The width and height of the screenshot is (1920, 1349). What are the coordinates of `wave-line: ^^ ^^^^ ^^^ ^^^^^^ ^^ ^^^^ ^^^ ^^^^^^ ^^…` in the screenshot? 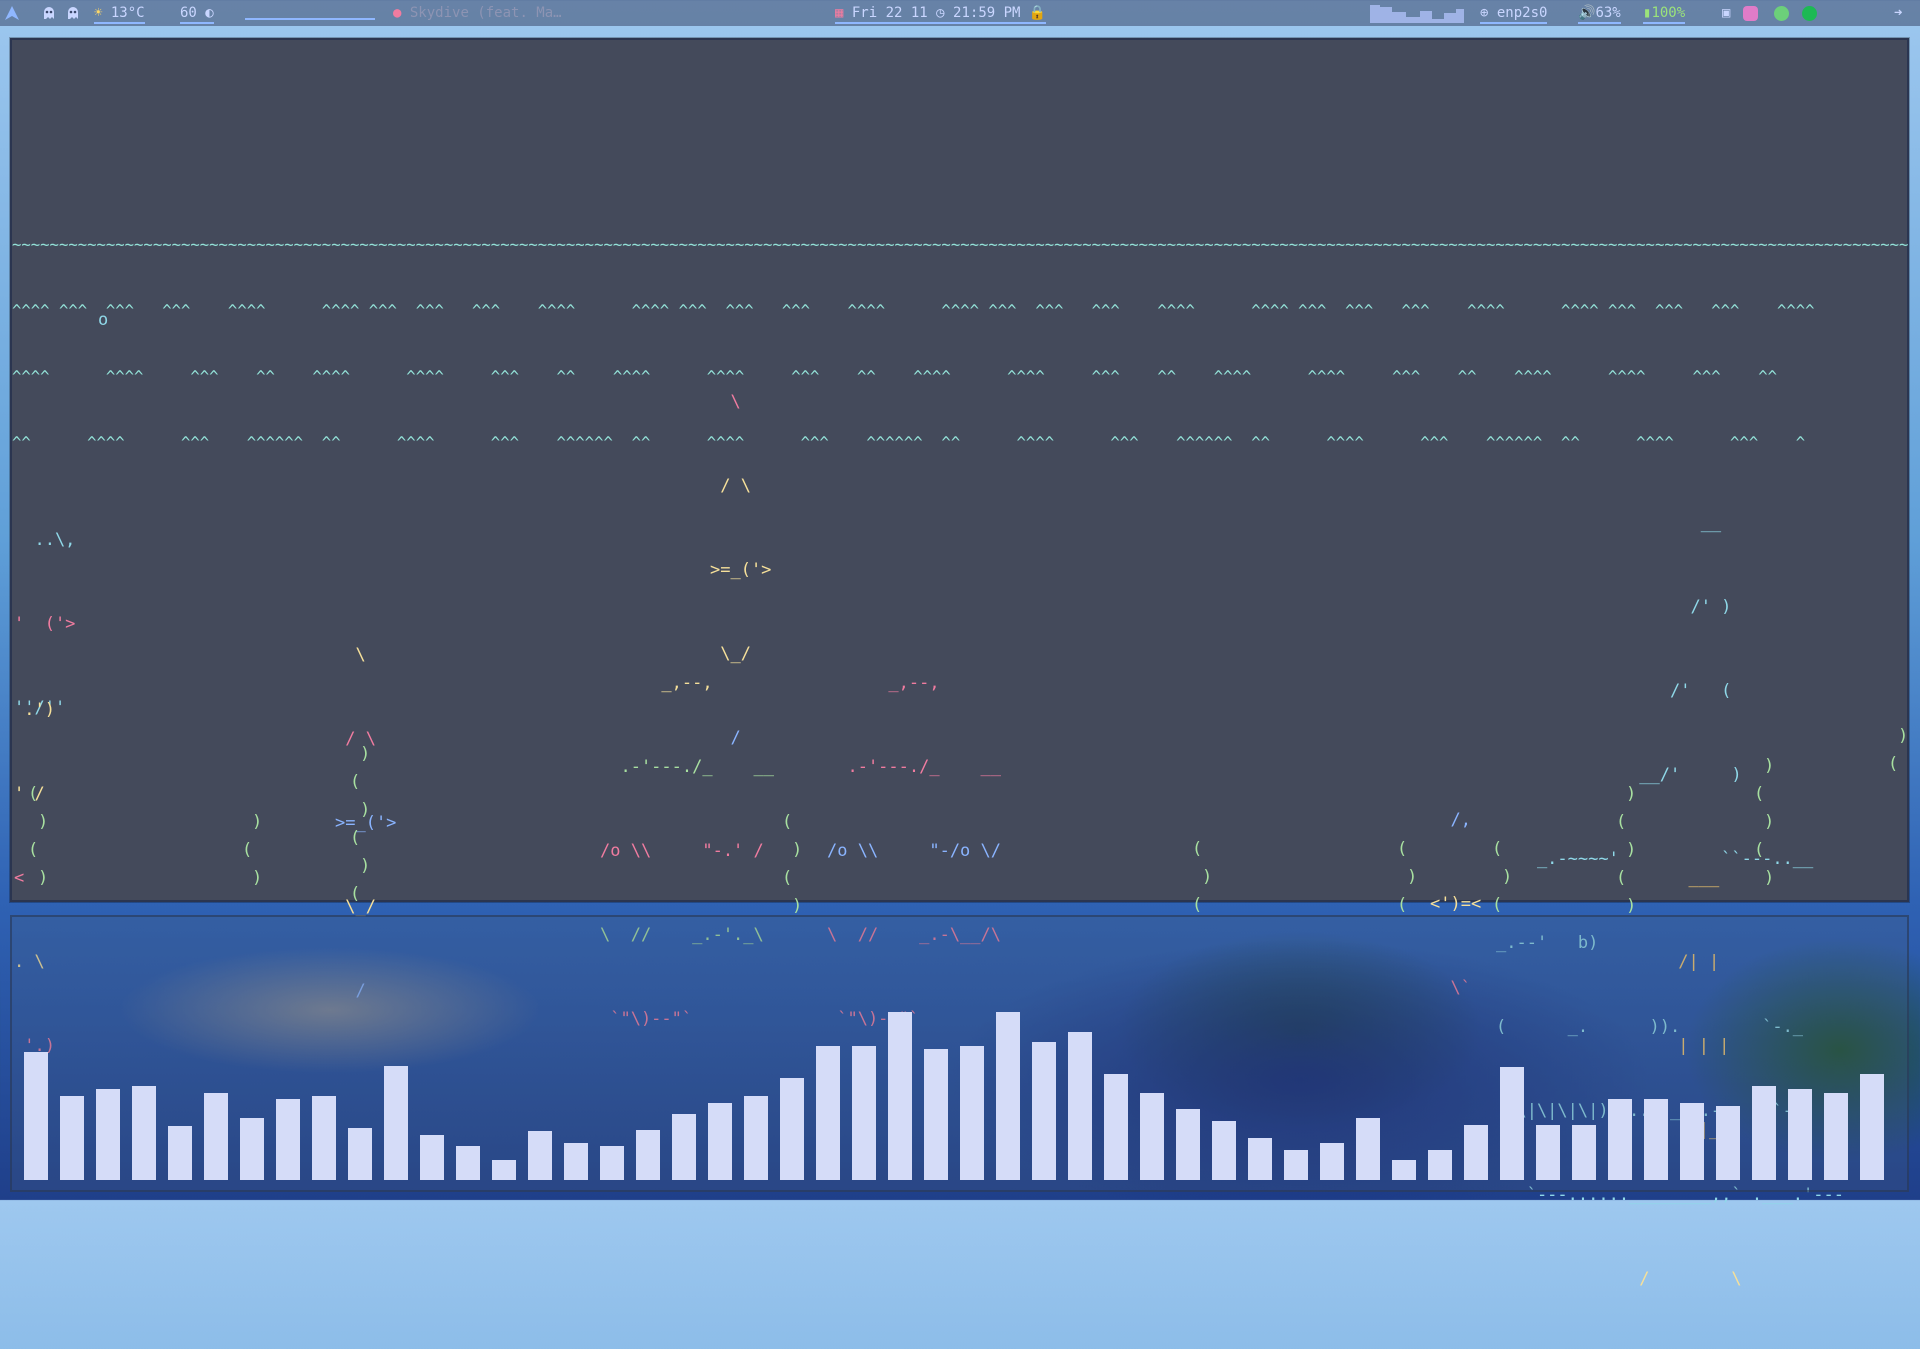 It's located at (909, 443).